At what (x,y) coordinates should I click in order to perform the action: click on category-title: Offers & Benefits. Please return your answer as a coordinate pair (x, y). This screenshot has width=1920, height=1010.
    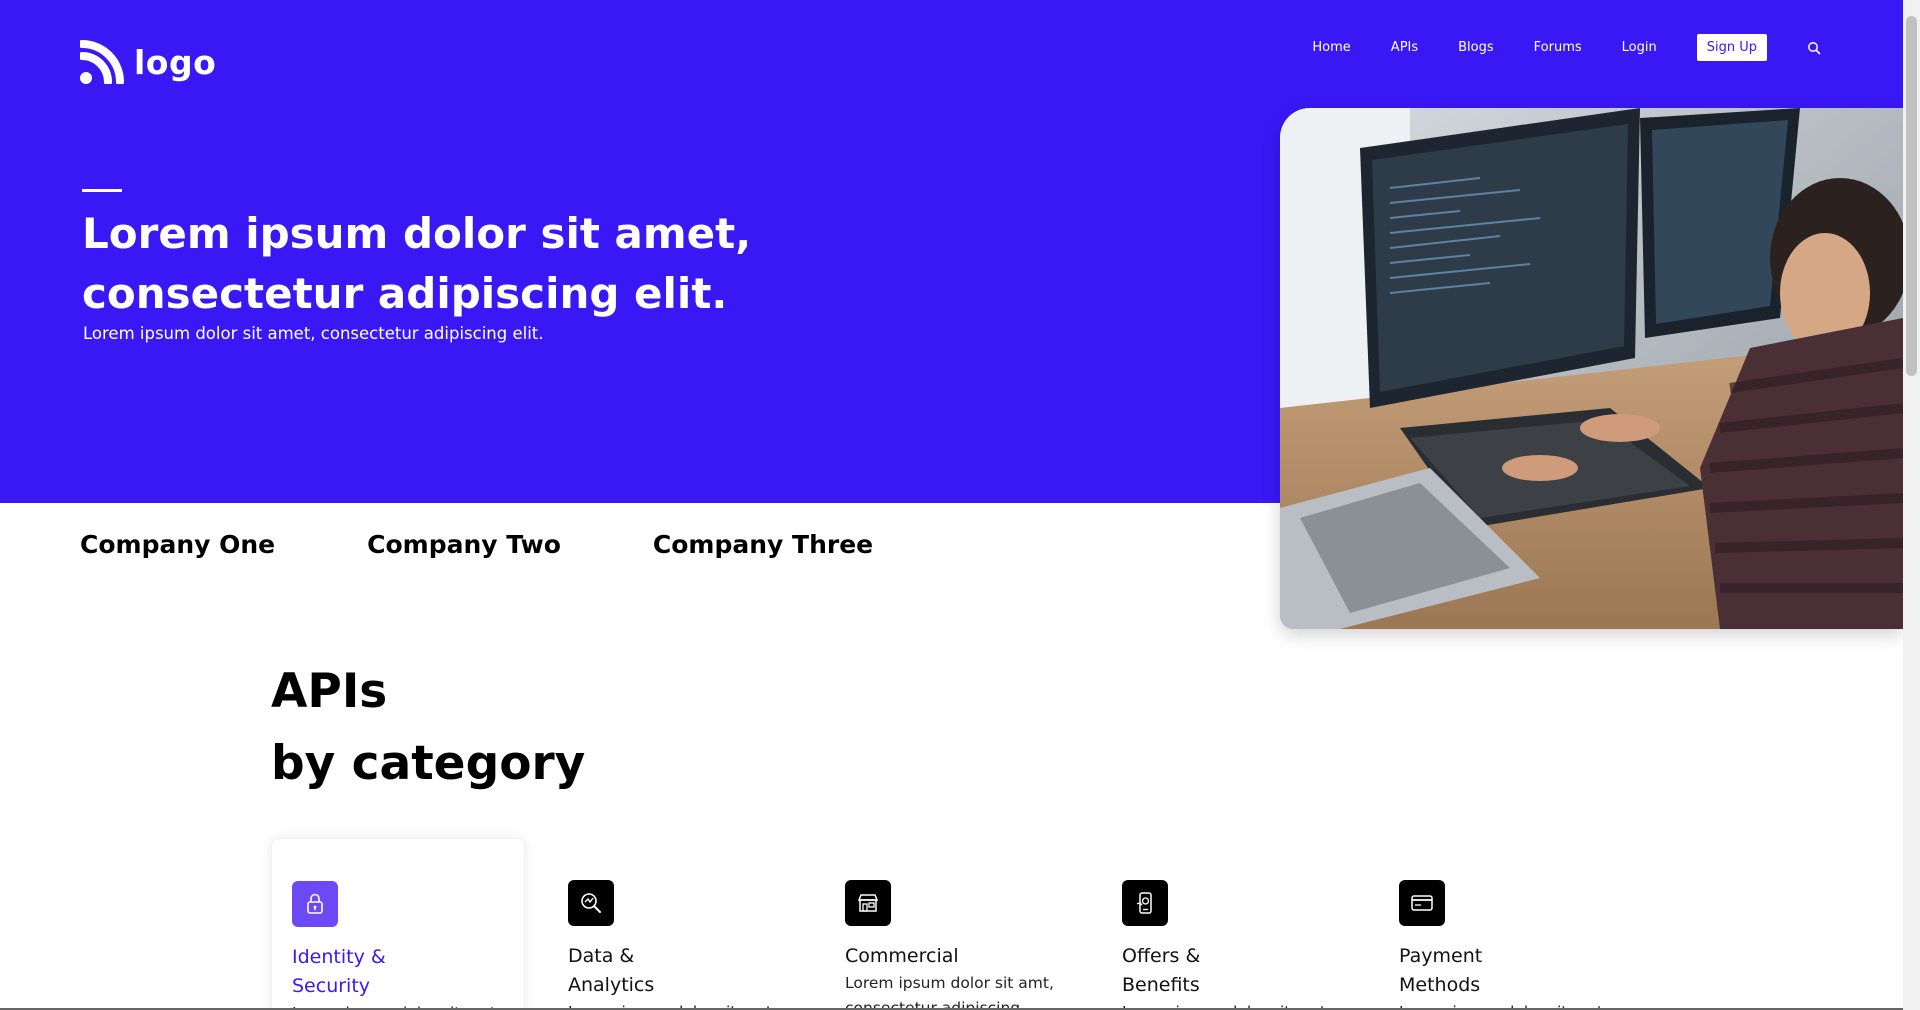
    Looking at the image, I should click on (1161, 970).